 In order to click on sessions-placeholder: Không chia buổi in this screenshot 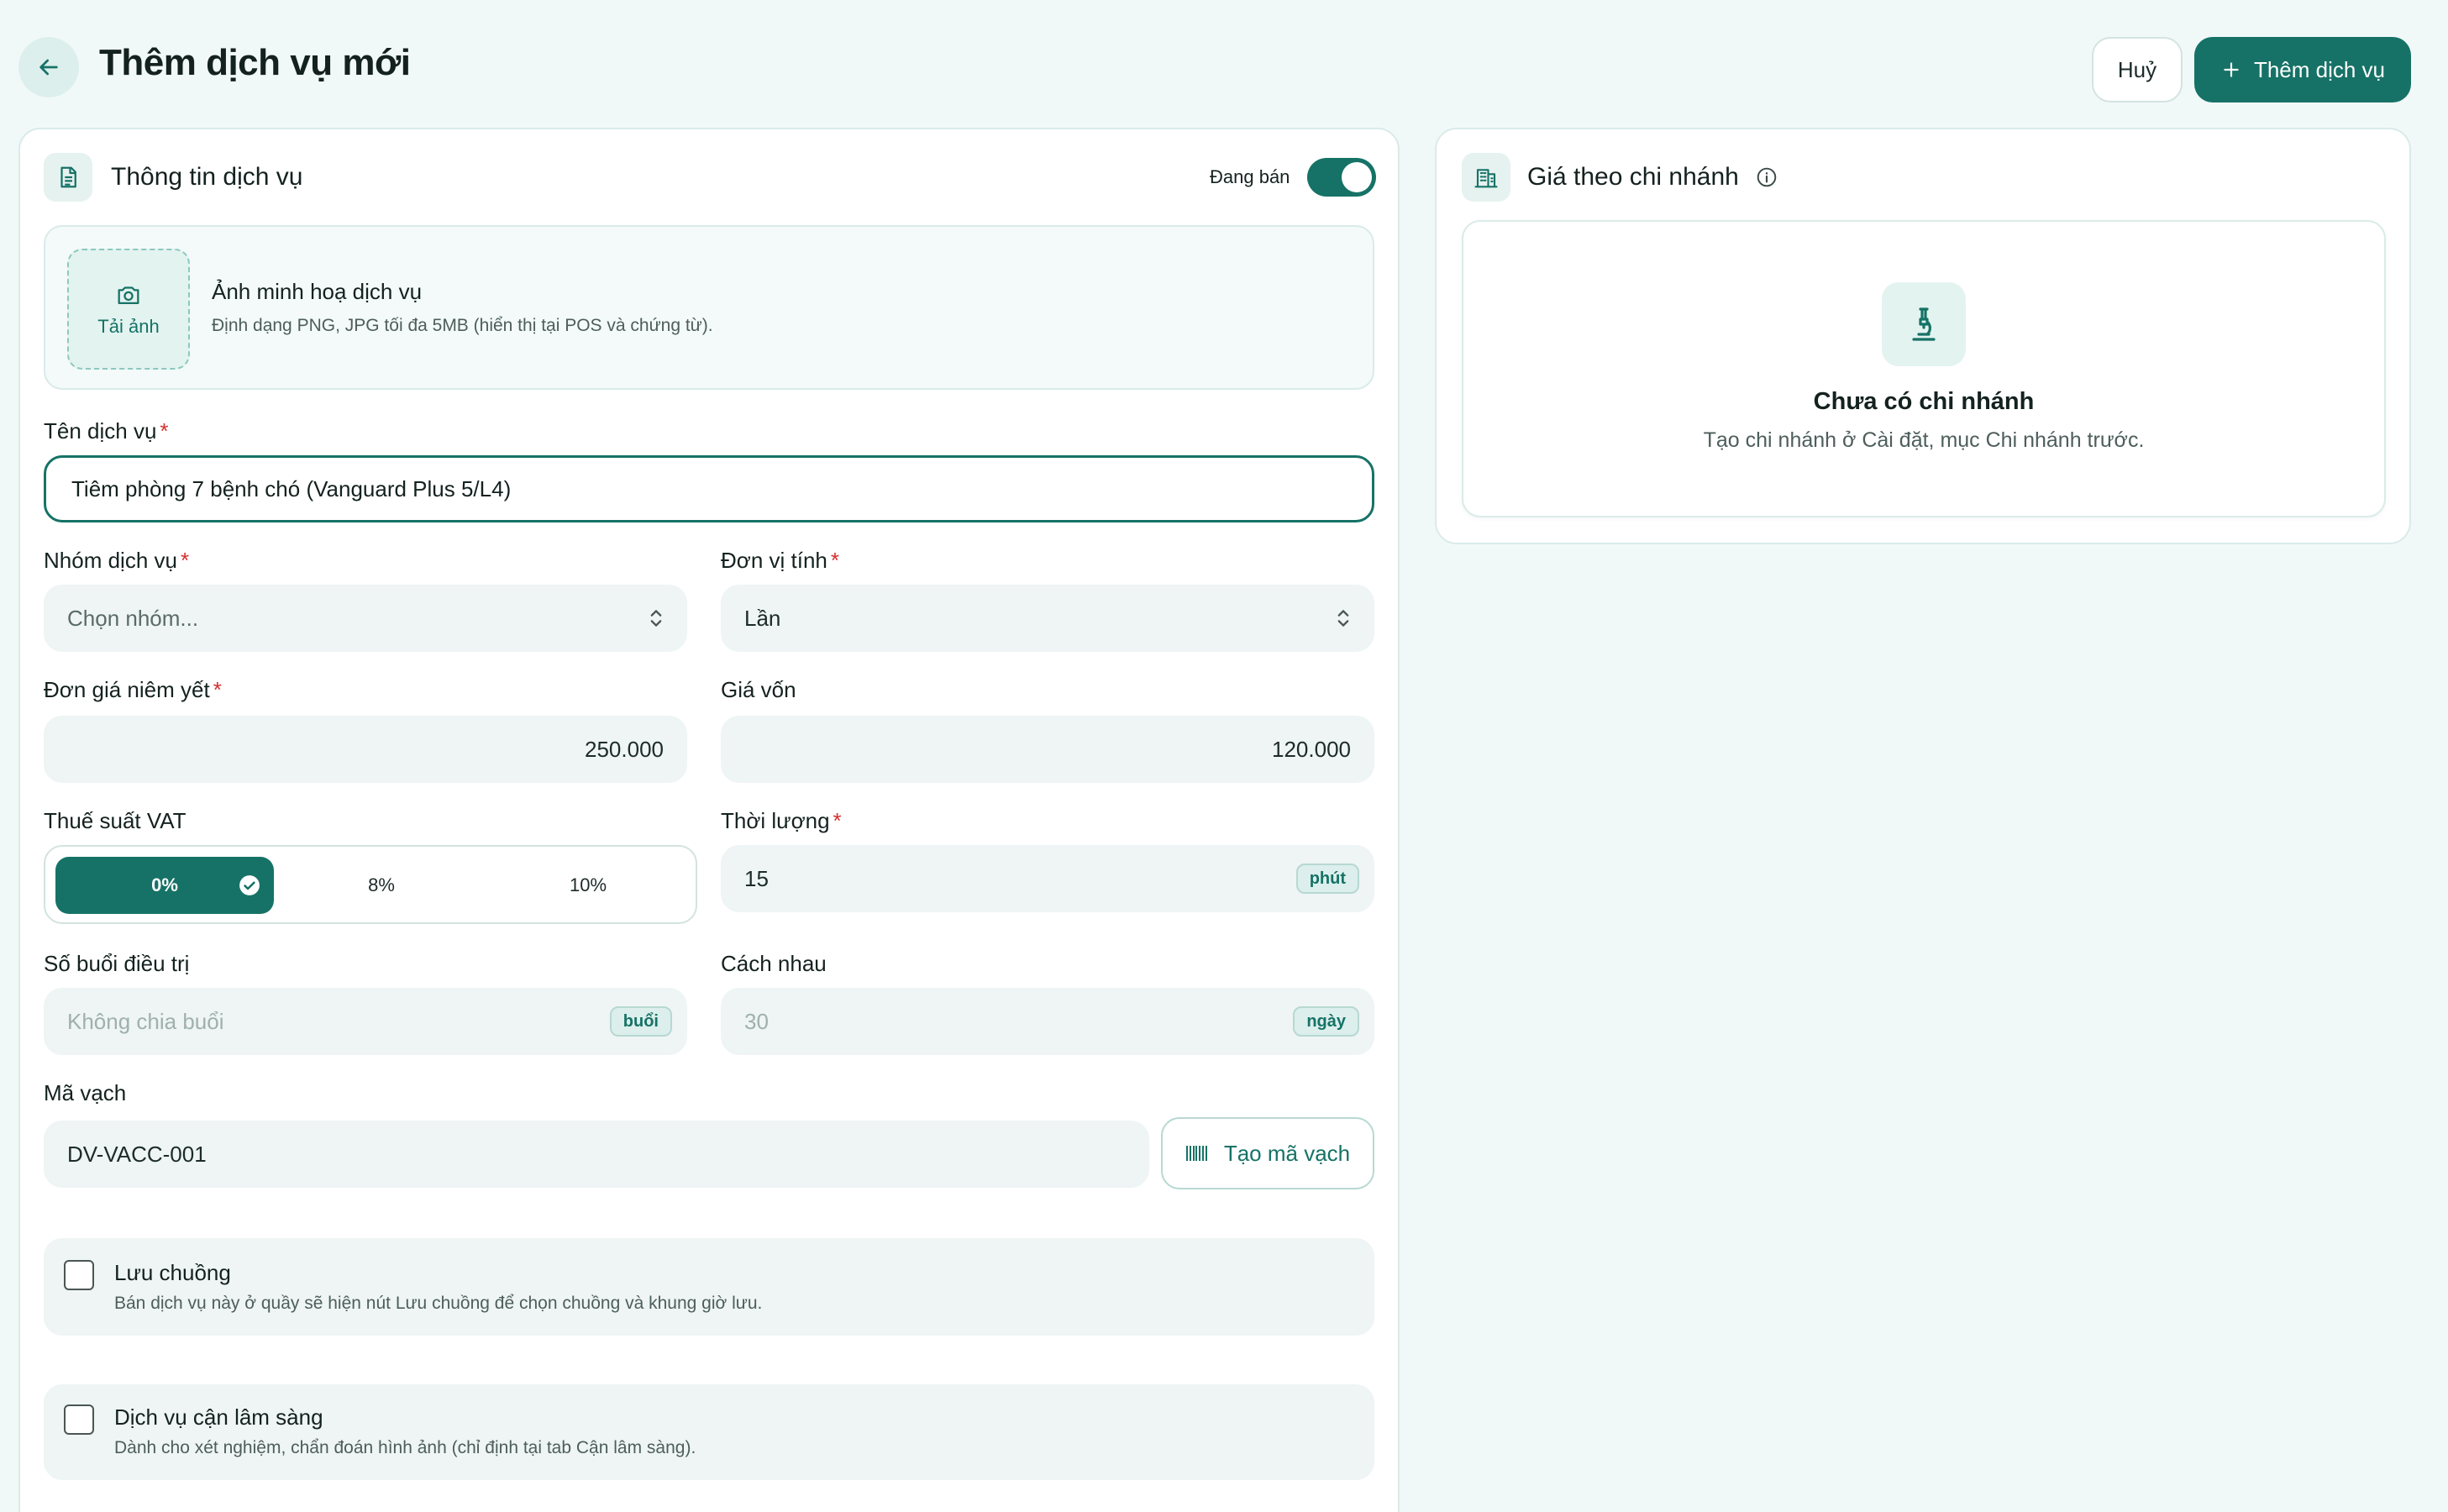, I will do `click(145, 1021)`.